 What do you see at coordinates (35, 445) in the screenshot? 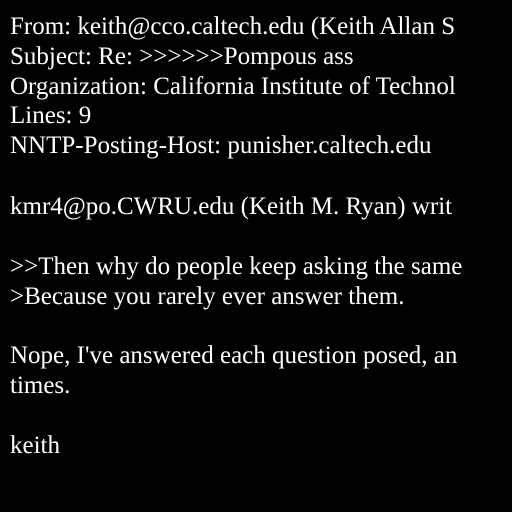
I see `body-signature: keith` at bounding box center [35, 445].